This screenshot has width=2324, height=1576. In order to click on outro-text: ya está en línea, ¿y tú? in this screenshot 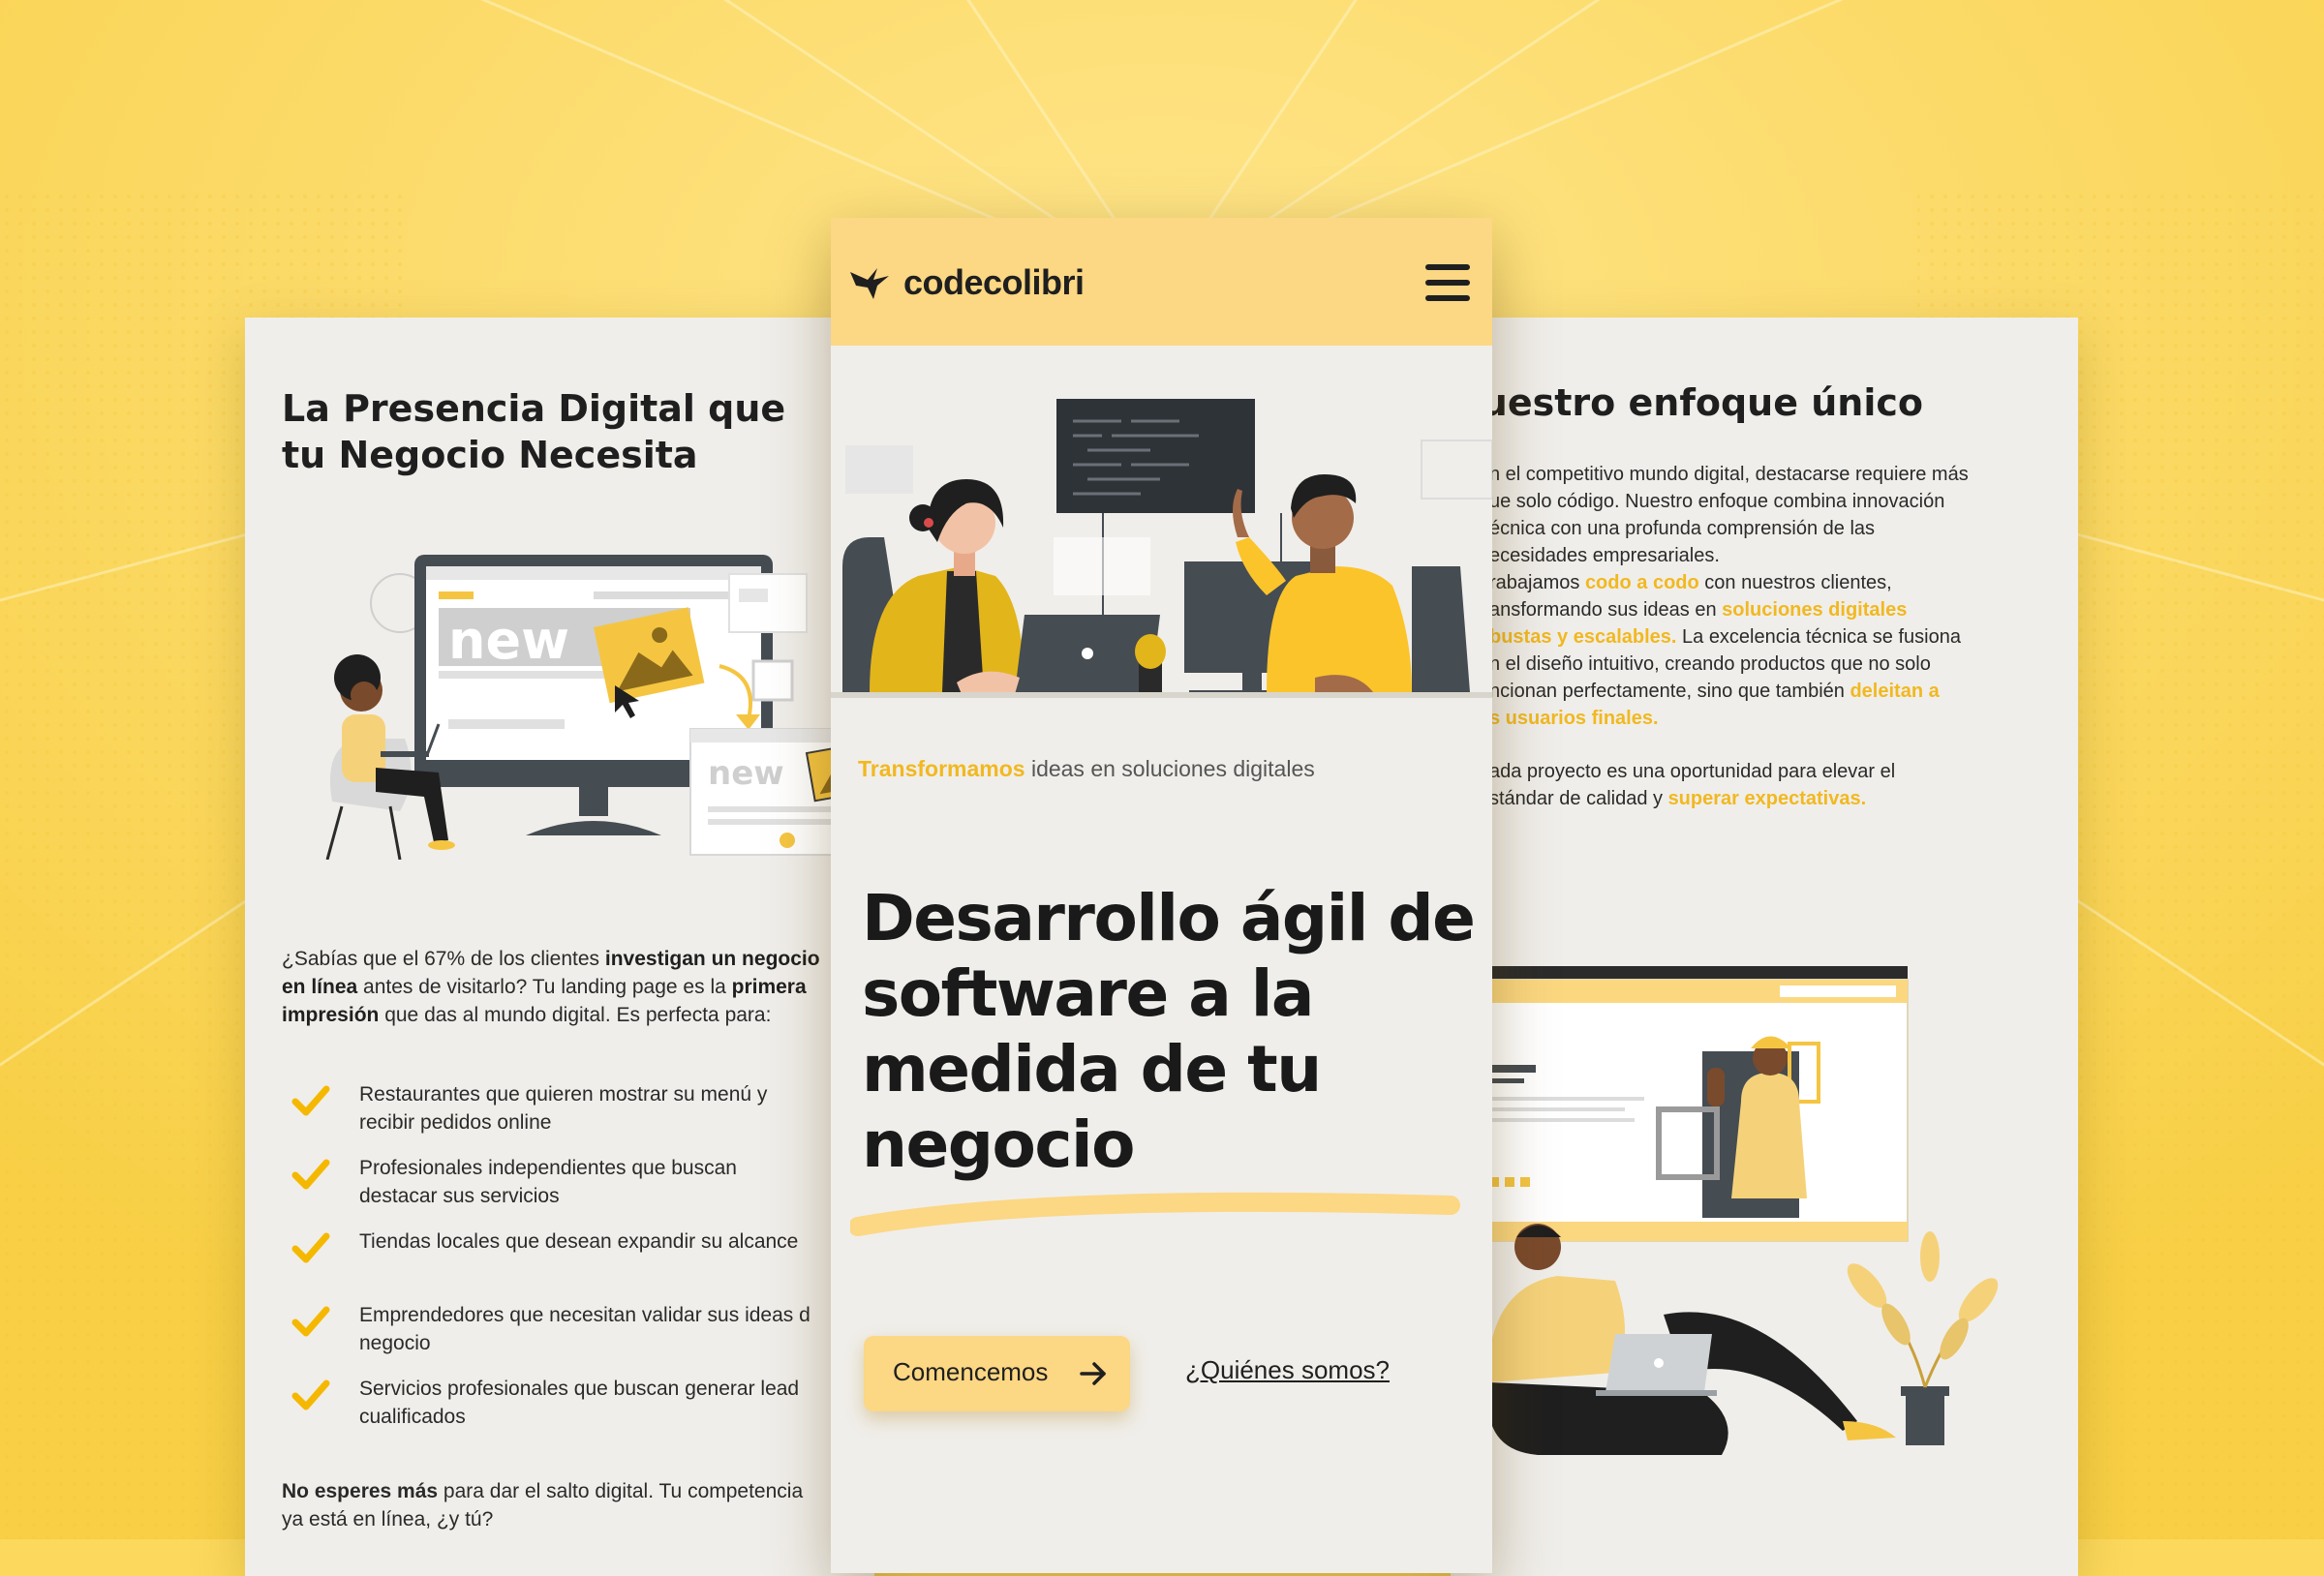, I will do `click(388, 1519)`.